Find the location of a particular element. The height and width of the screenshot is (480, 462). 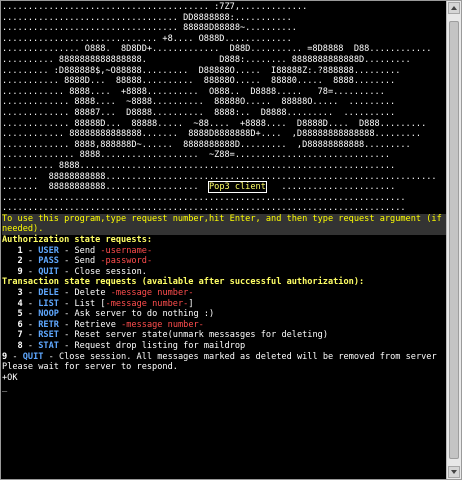

request-command: LIST is located at coordinates (48, 303).